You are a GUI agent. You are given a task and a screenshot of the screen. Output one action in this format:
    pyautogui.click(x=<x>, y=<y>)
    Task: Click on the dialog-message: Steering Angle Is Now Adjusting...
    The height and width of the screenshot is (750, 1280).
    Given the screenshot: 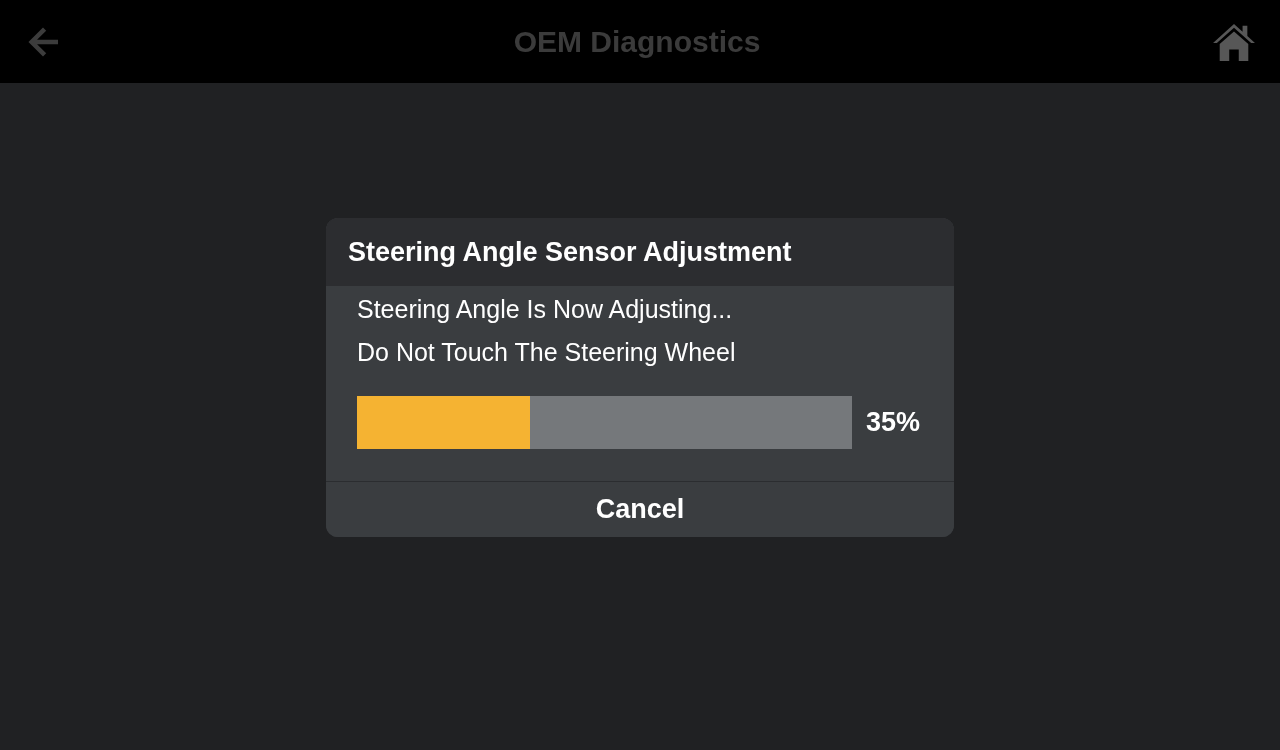 What is the action you would take?
    pyautogui.click(x=545, y=309)
    